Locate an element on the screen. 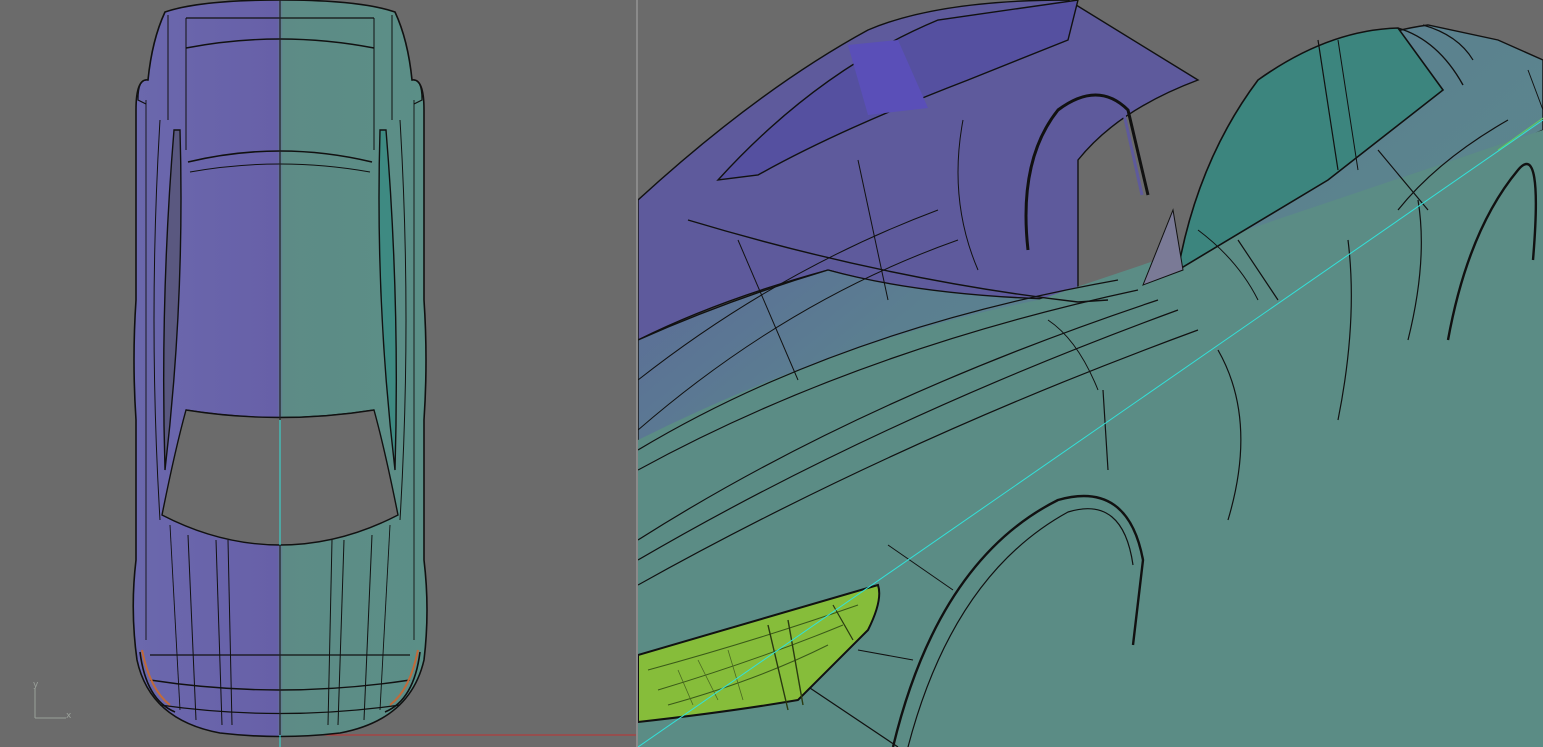  gizmo-y-label: y is located at coordinates (36, 685).